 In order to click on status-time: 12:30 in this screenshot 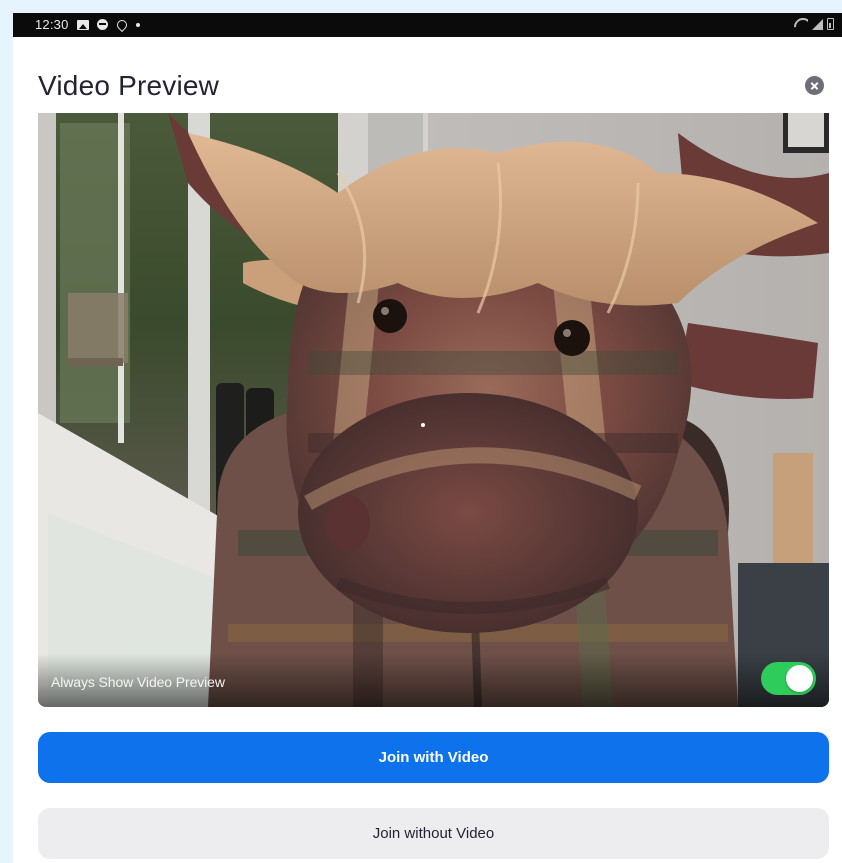, I will do `click(52, 24)`.